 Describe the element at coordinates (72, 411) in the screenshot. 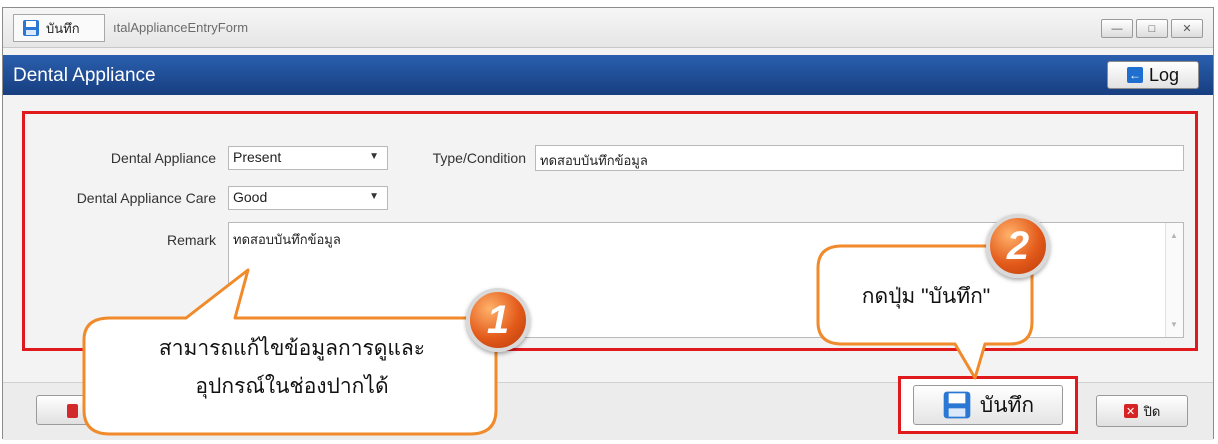

I see `trash-icon` at that location.